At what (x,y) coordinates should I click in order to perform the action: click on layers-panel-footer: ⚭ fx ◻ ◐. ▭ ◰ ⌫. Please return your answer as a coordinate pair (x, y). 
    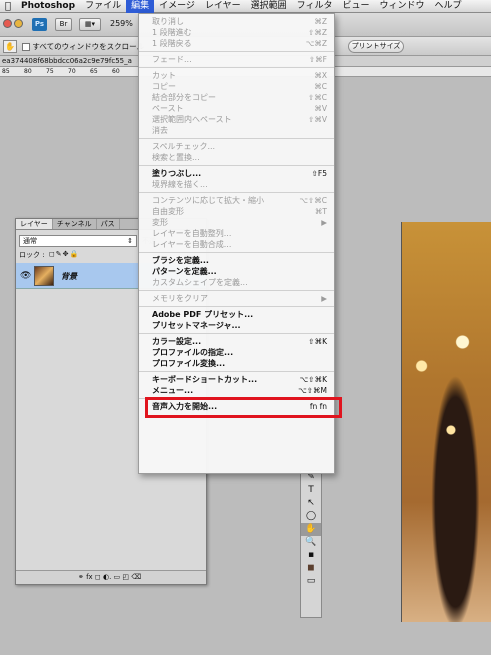
    Looking at the image, I should click on (111, 577).